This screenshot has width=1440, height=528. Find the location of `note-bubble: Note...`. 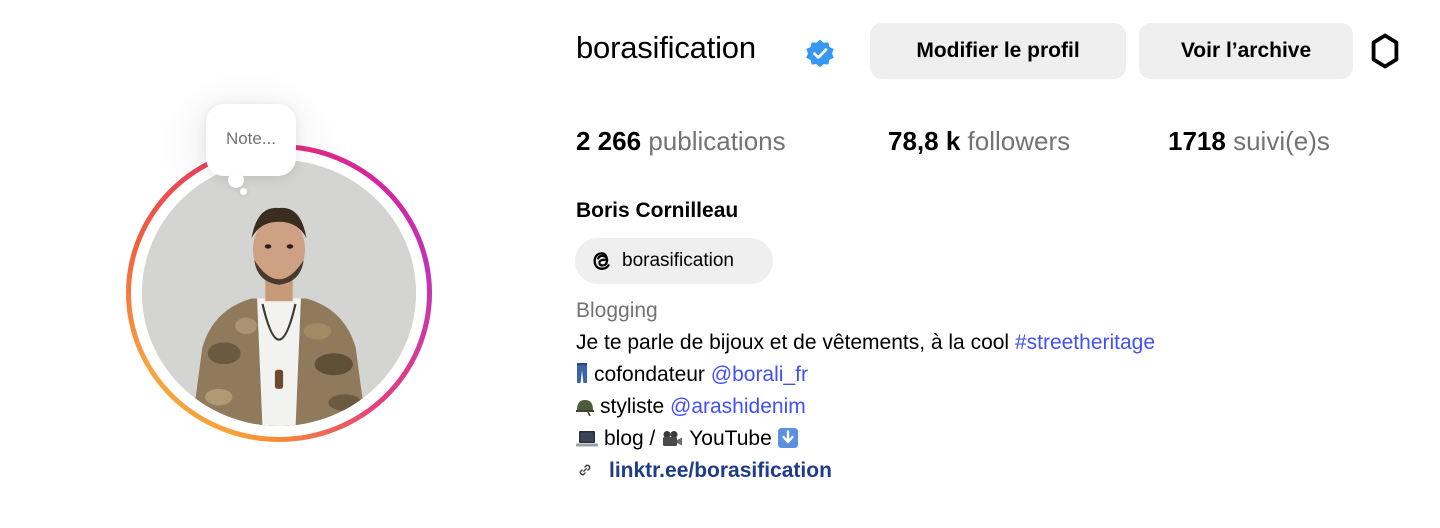

note-bubble: Note... is located at coordinates (251, 140).